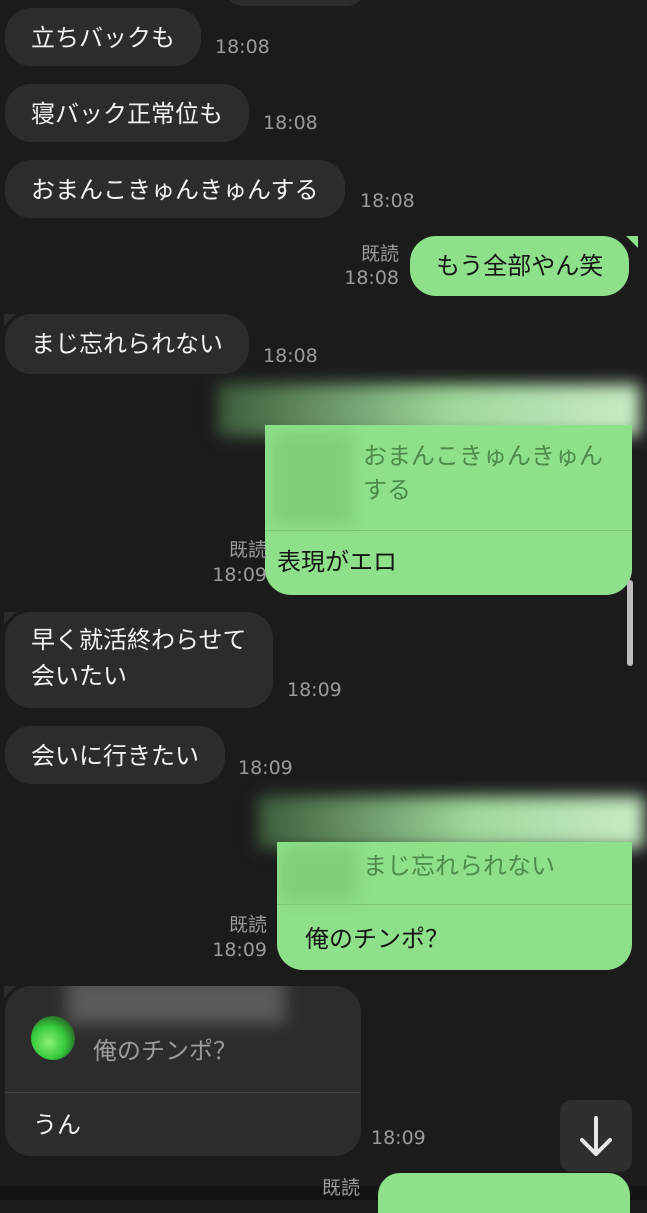 The width and height of the screenshot is (647, 1213). What do you see at coordinates (459, 866) in the screenshot?
I see `quoted-text: まじ忘れられない` at bounding box center [459, 866].